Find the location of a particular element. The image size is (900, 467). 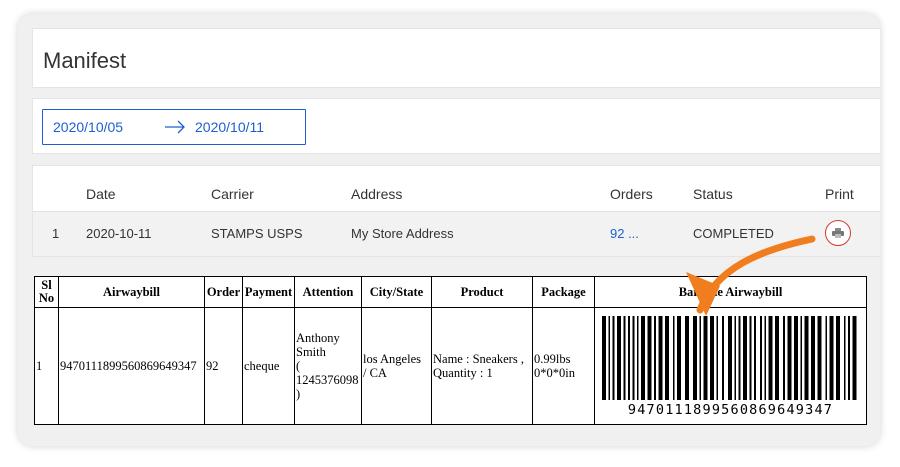

header-airwaybill: Airwaybill is located at coordinates (131, 292).